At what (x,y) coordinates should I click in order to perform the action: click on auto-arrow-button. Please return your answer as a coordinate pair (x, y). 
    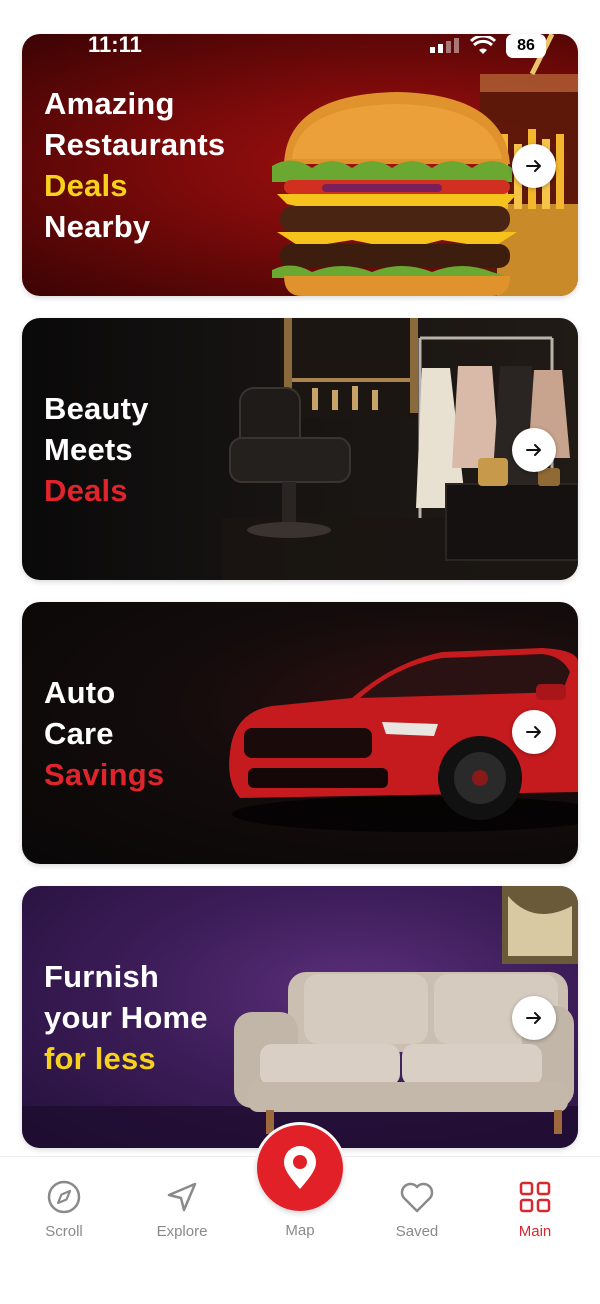
    Looking at the image, I should click on (534, 732).